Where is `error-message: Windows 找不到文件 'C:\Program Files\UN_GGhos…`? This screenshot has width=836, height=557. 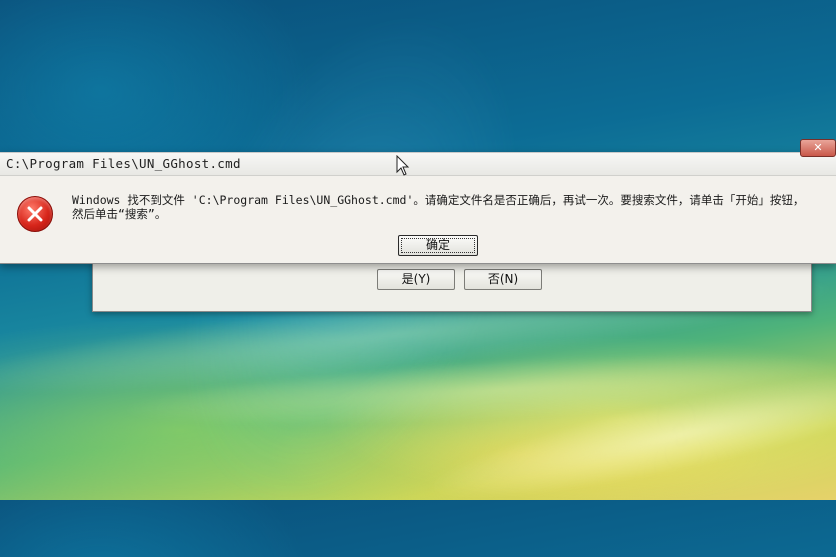
error-message: Windows 找不到文件 'C:\Program Files\UN_GGhos… is located at coordinates (452, 207).